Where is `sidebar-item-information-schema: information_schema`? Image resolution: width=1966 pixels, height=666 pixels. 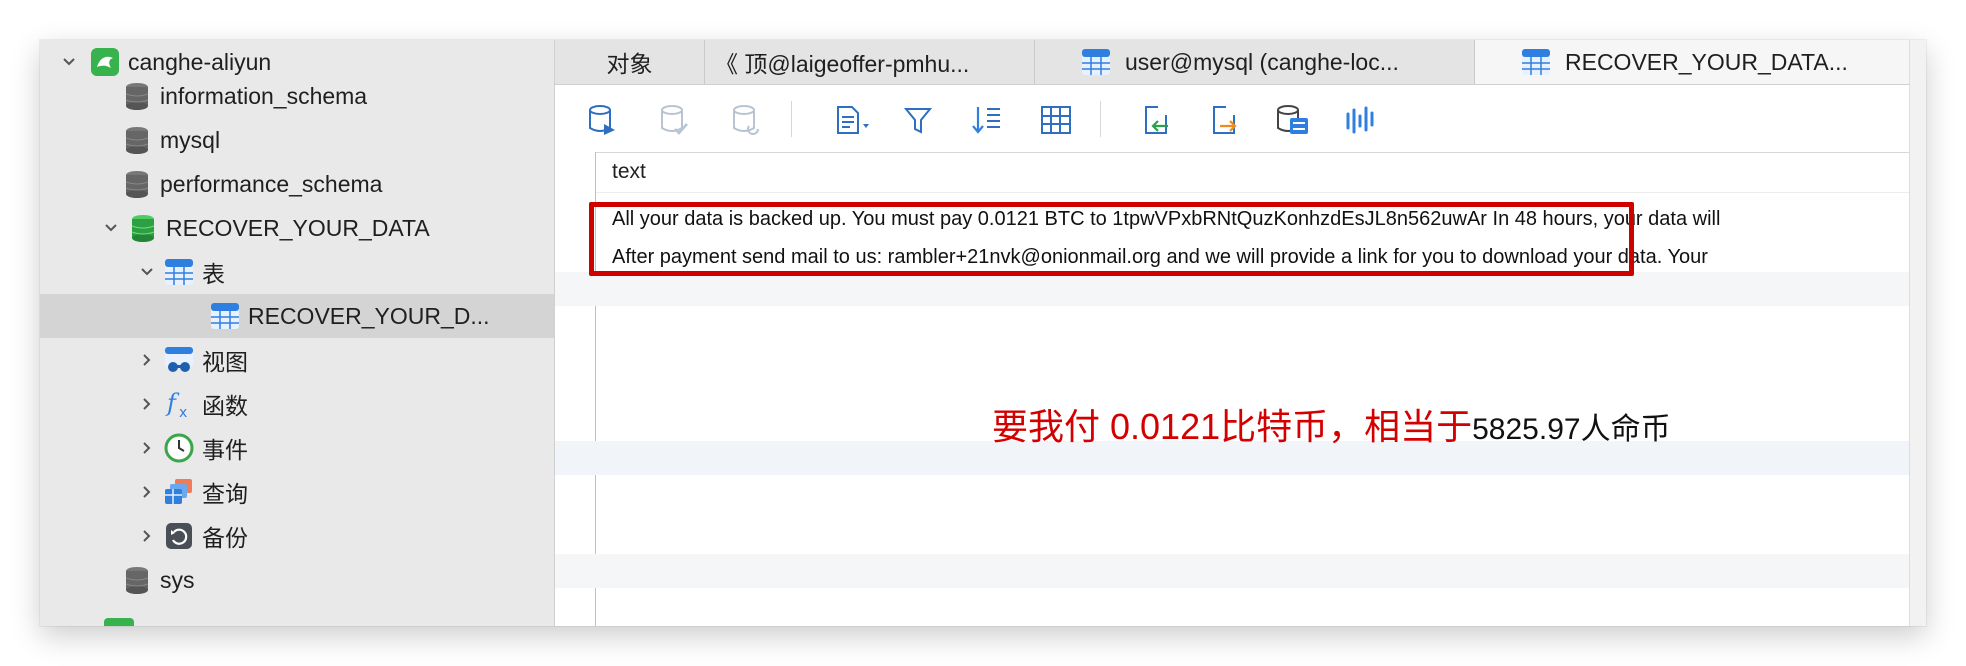
sidebar-item-information-schema: information_schema is located at coordinates (297, 96).